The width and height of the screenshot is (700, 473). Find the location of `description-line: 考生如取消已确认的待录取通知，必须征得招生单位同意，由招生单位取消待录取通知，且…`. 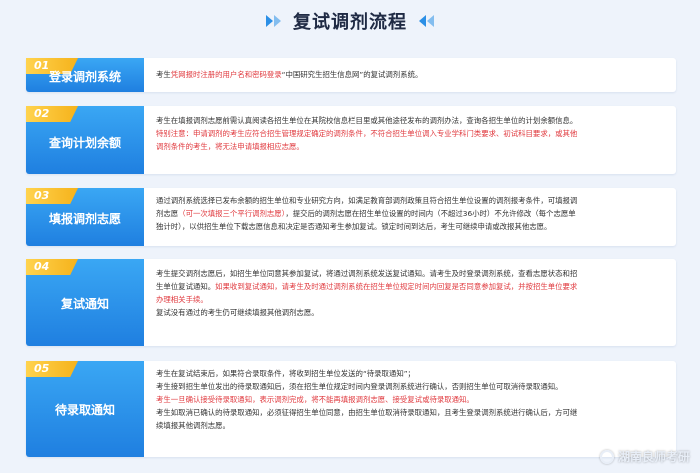

description-line: 考生如取消已确认的待录取通知，必须征得招生单位同意，由招生单位取消待录取通知，且… is located at coordinates (409, 412).